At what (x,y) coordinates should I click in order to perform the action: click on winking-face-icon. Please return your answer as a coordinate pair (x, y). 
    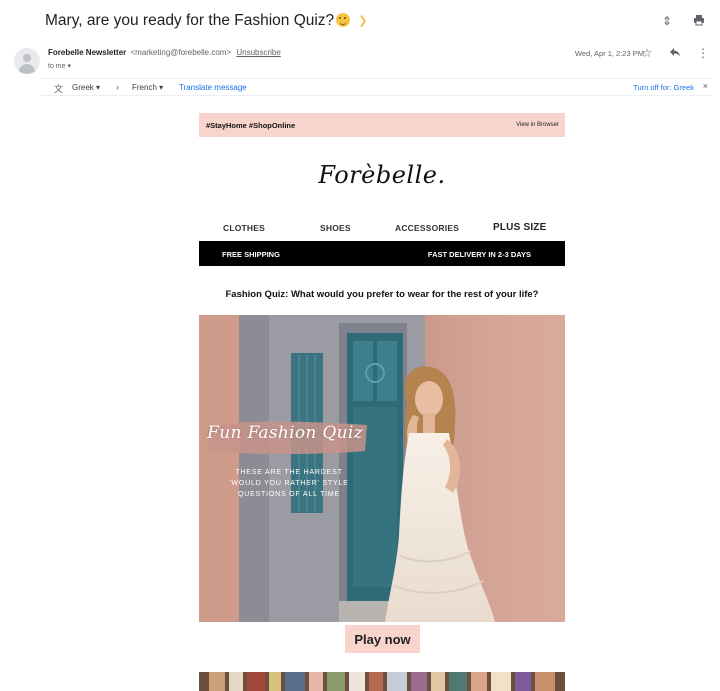
    Looking at the image, I should click on (343, 20).